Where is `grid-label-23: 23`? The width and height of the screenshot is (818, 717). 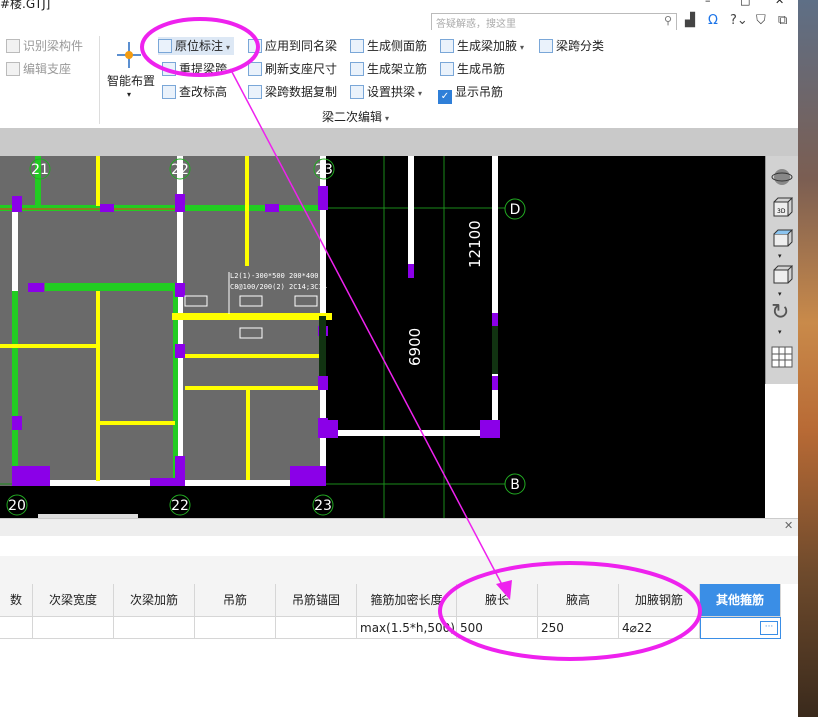 grid-label-23: 23 is located at coordinates (324, 170).